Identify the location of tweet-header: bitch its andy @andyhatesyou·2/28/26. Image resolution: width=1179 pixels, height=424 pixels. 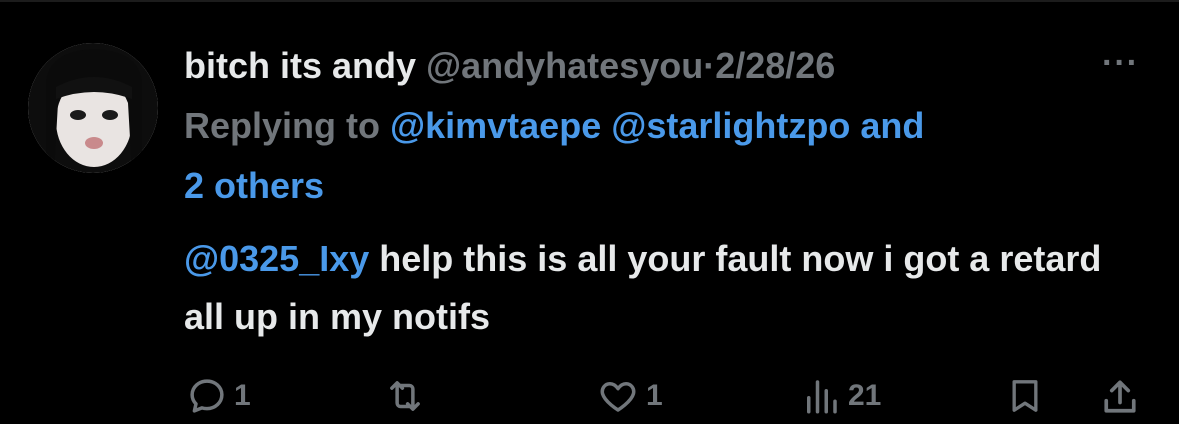
(664, 66).